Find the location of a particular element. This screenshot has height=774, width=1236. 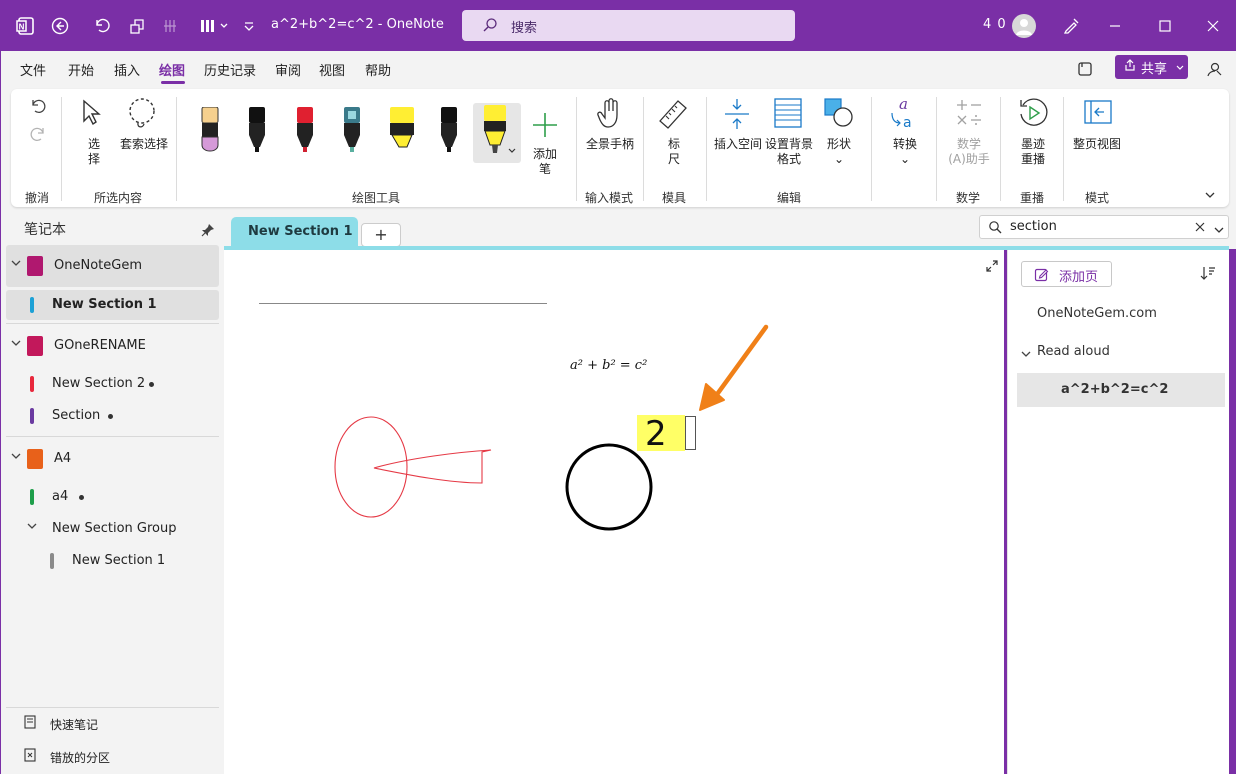

svg-text: a is located at coordinates (903, 104).